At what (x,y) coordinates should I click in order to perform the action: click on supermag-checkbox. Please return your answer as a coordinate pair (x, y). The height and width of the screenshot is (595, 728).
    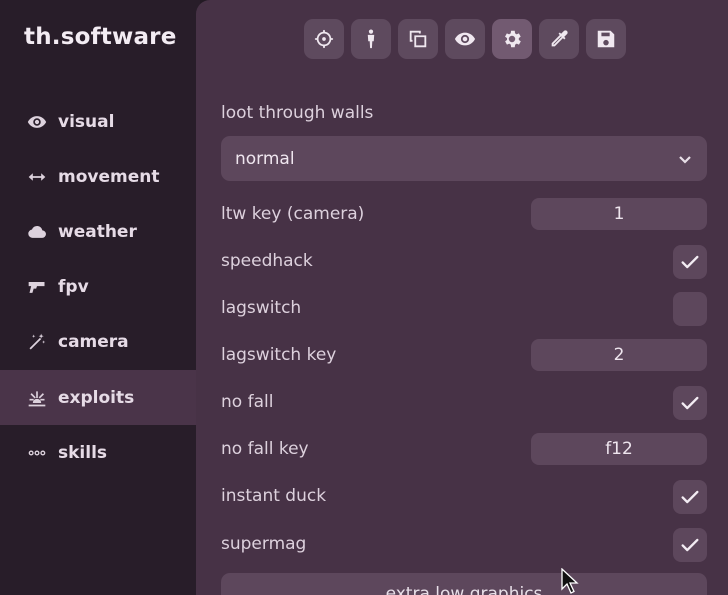
    Looking at the image, I should click on (690, 545).